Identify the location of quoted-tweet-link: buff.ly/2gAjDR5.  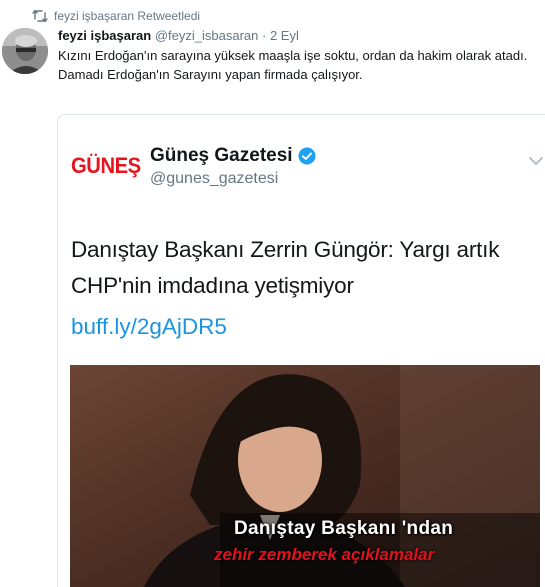
(149, 327).